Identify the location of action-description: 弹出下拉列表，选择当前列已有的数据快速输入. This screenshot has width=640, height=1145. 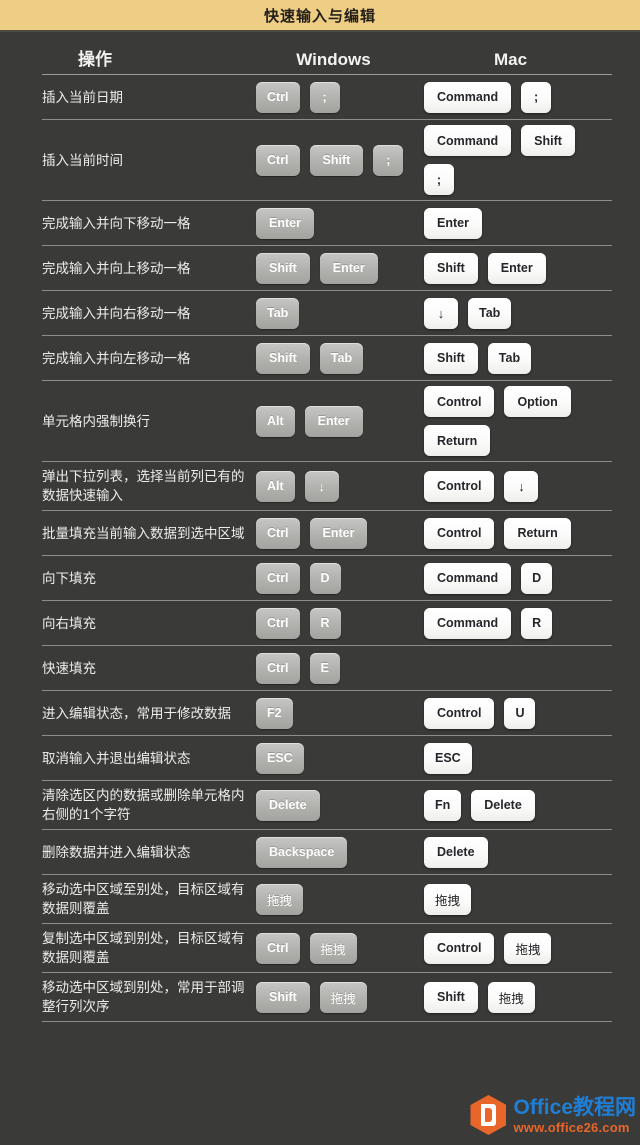
(143, 486).